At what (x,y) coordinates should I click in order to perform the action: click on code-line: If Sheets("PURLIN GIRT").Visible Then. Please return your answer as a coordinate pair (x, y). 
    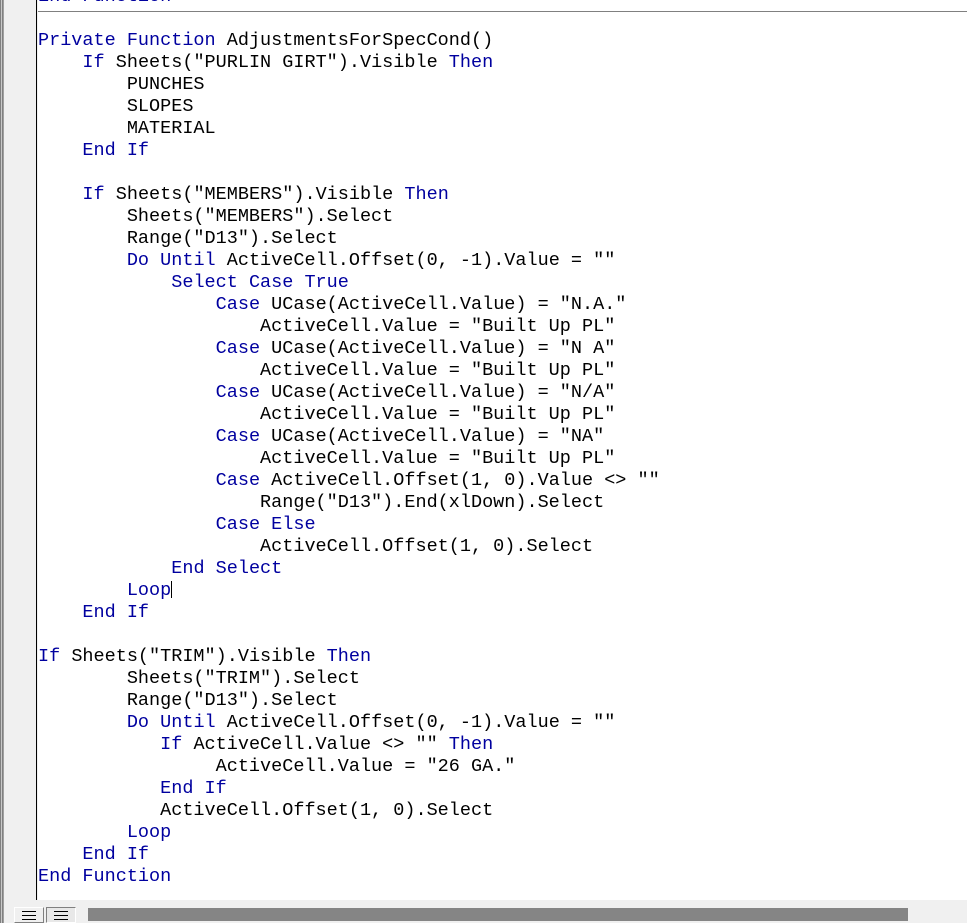
    Looking at the image, I should click on (502, 63).